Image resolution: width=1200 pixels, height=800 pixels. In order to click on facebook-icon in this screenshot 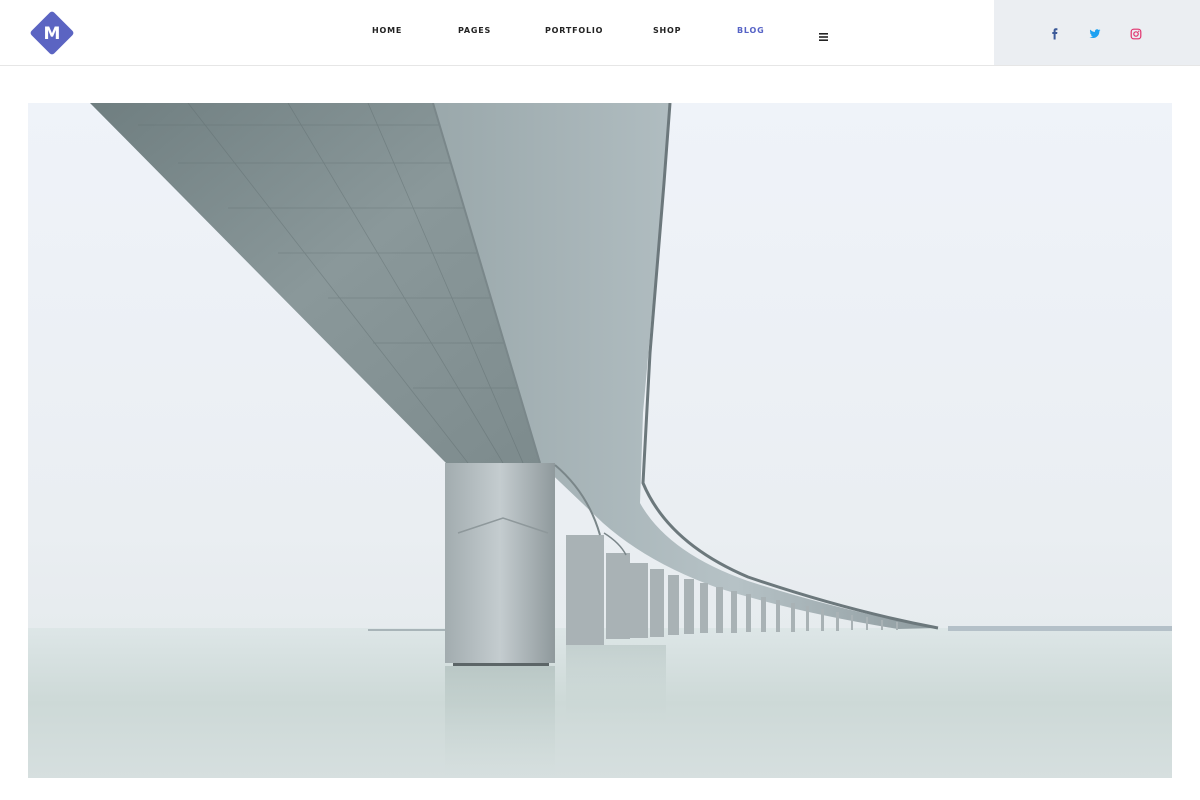, I will do `click(1055, 33)`.